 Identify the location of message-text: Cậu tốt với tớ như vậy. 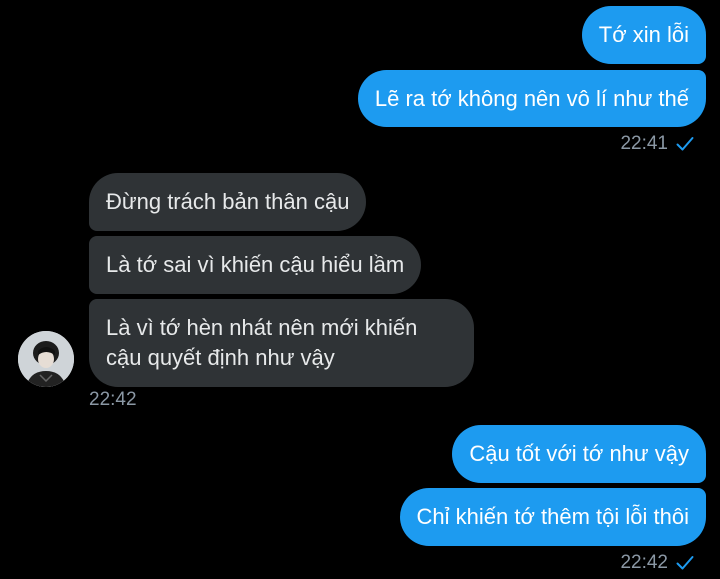
(579, 453).